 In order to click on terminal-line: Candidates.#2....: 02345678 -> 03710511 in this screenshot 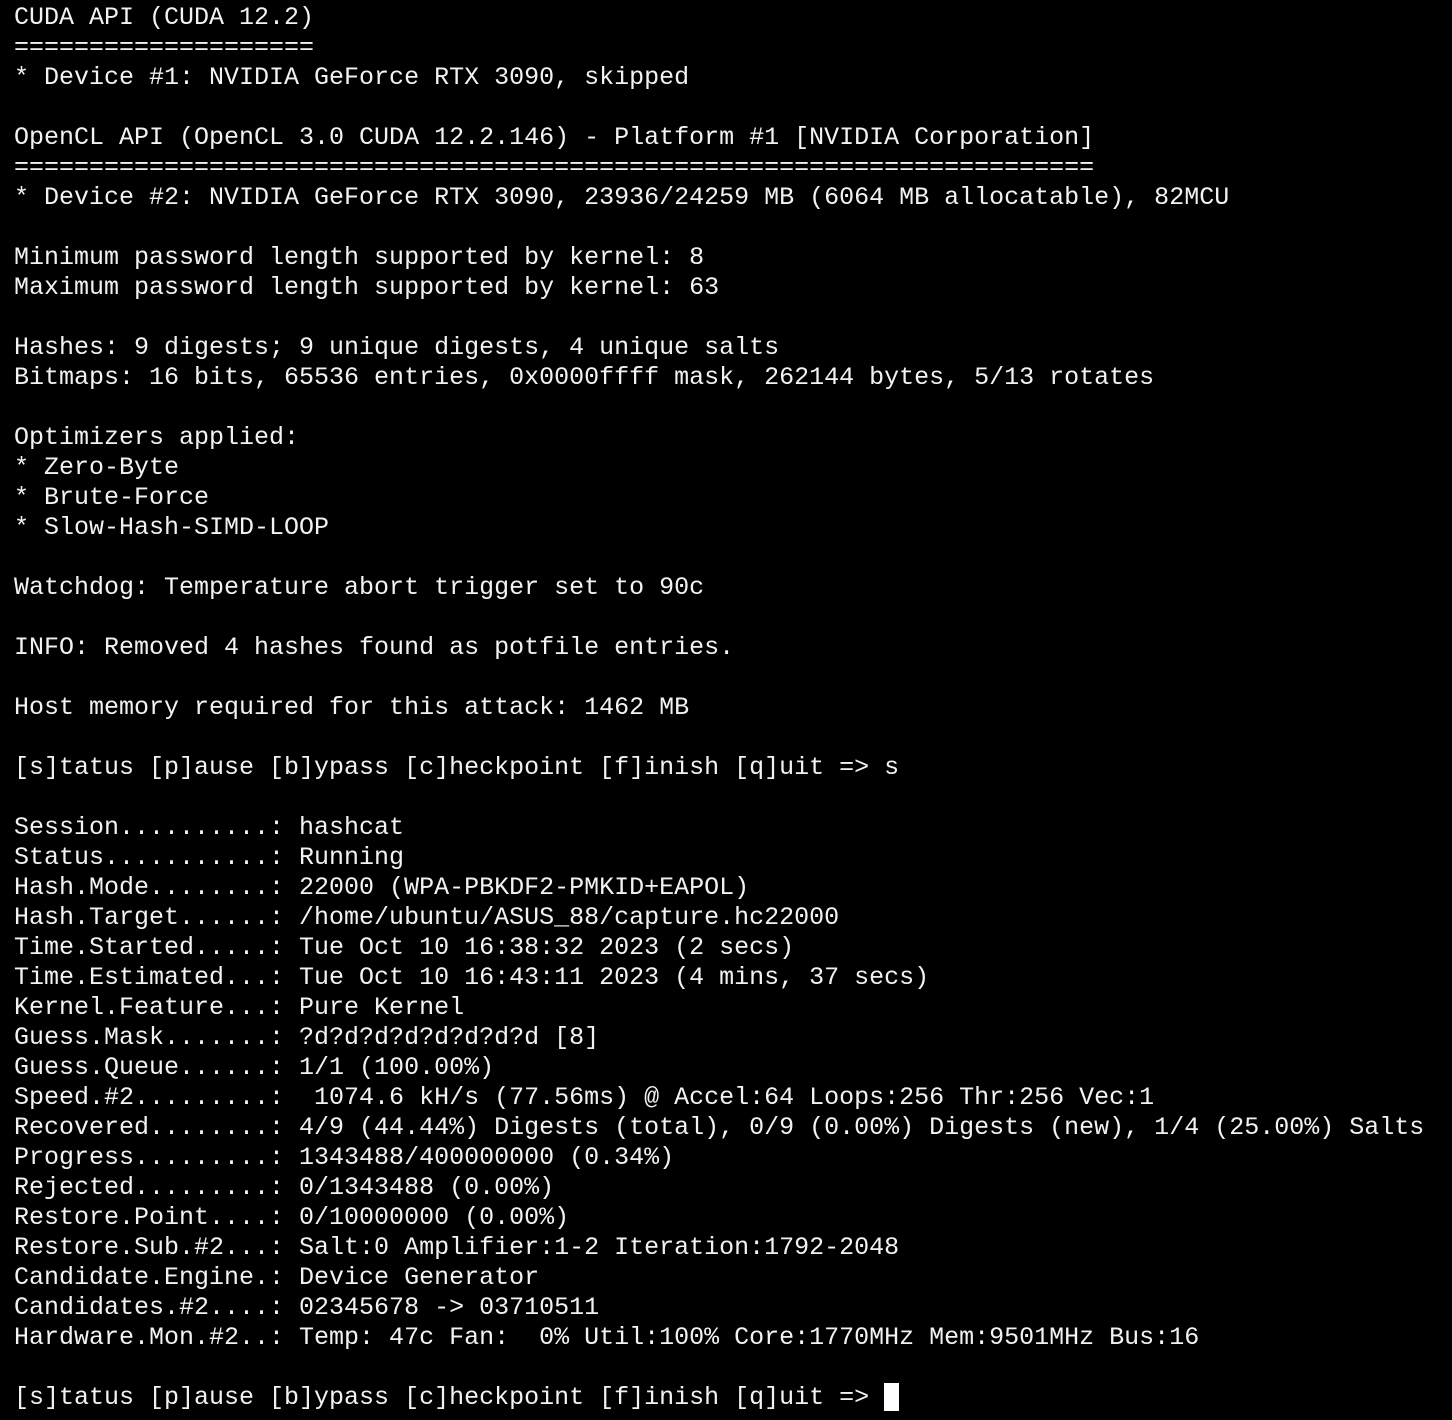, I will do `click(307, 1307)`.